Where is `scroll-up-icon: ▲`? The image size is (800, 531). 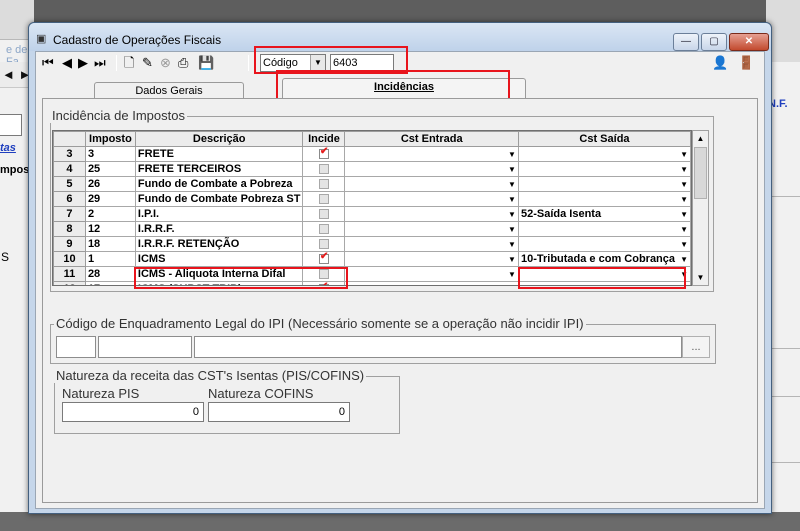 scroll-up-icon: ▲ is located at coordinates (700, 138).